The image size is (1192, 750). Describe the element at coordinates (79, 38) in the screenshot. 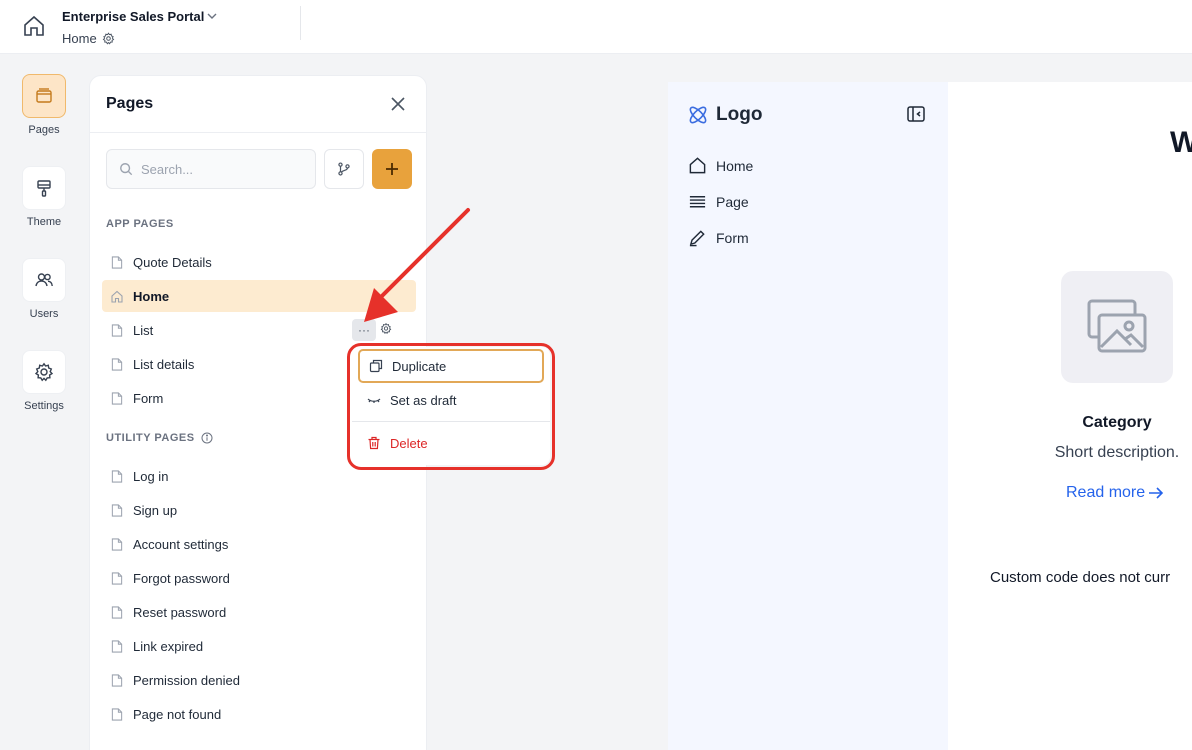

I see `breadcrumb-label: Home` at that location.